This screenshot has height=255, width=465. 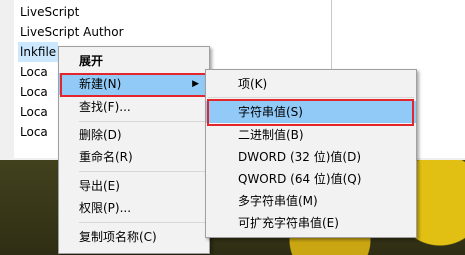 What do you see at coordinates (311, 84) in the screenshot?
I see `submenu-item-key: 项(K)` at bounding box center [311, 84].